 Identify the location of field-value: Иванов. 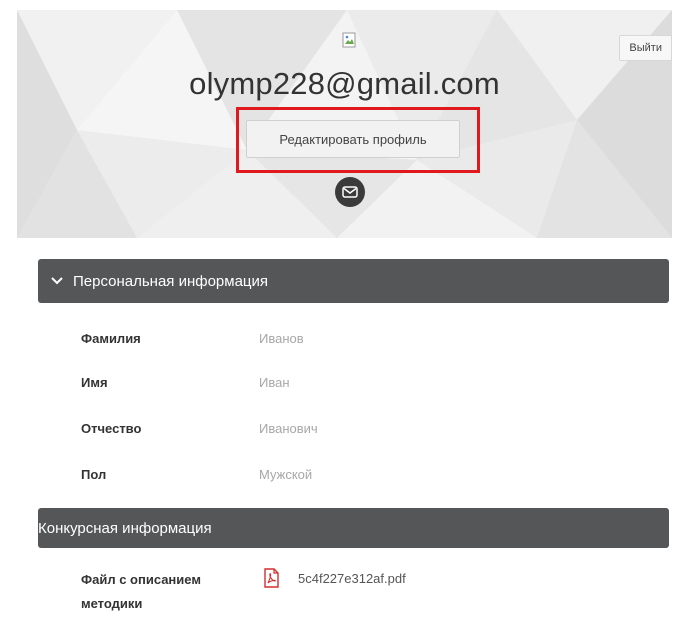
(281, 338).